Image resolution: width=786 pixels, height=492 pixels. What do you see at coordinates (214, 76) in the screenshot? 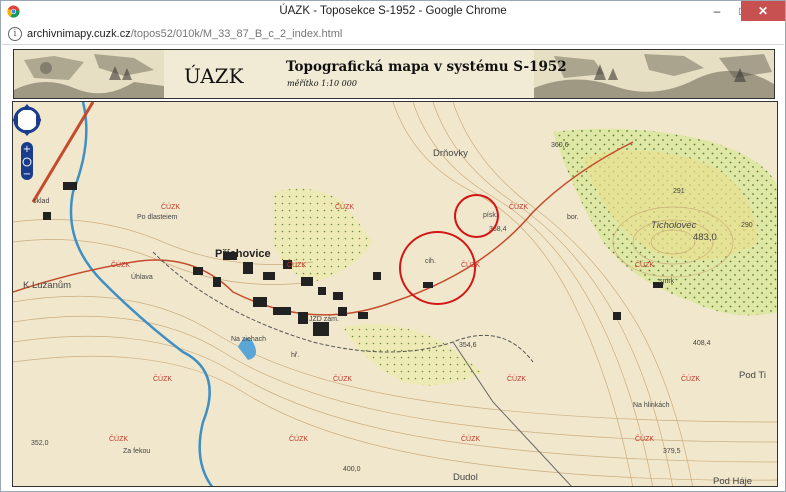
I see `brand-logo-text: ÚAZK` at bounding box center [214, 76].